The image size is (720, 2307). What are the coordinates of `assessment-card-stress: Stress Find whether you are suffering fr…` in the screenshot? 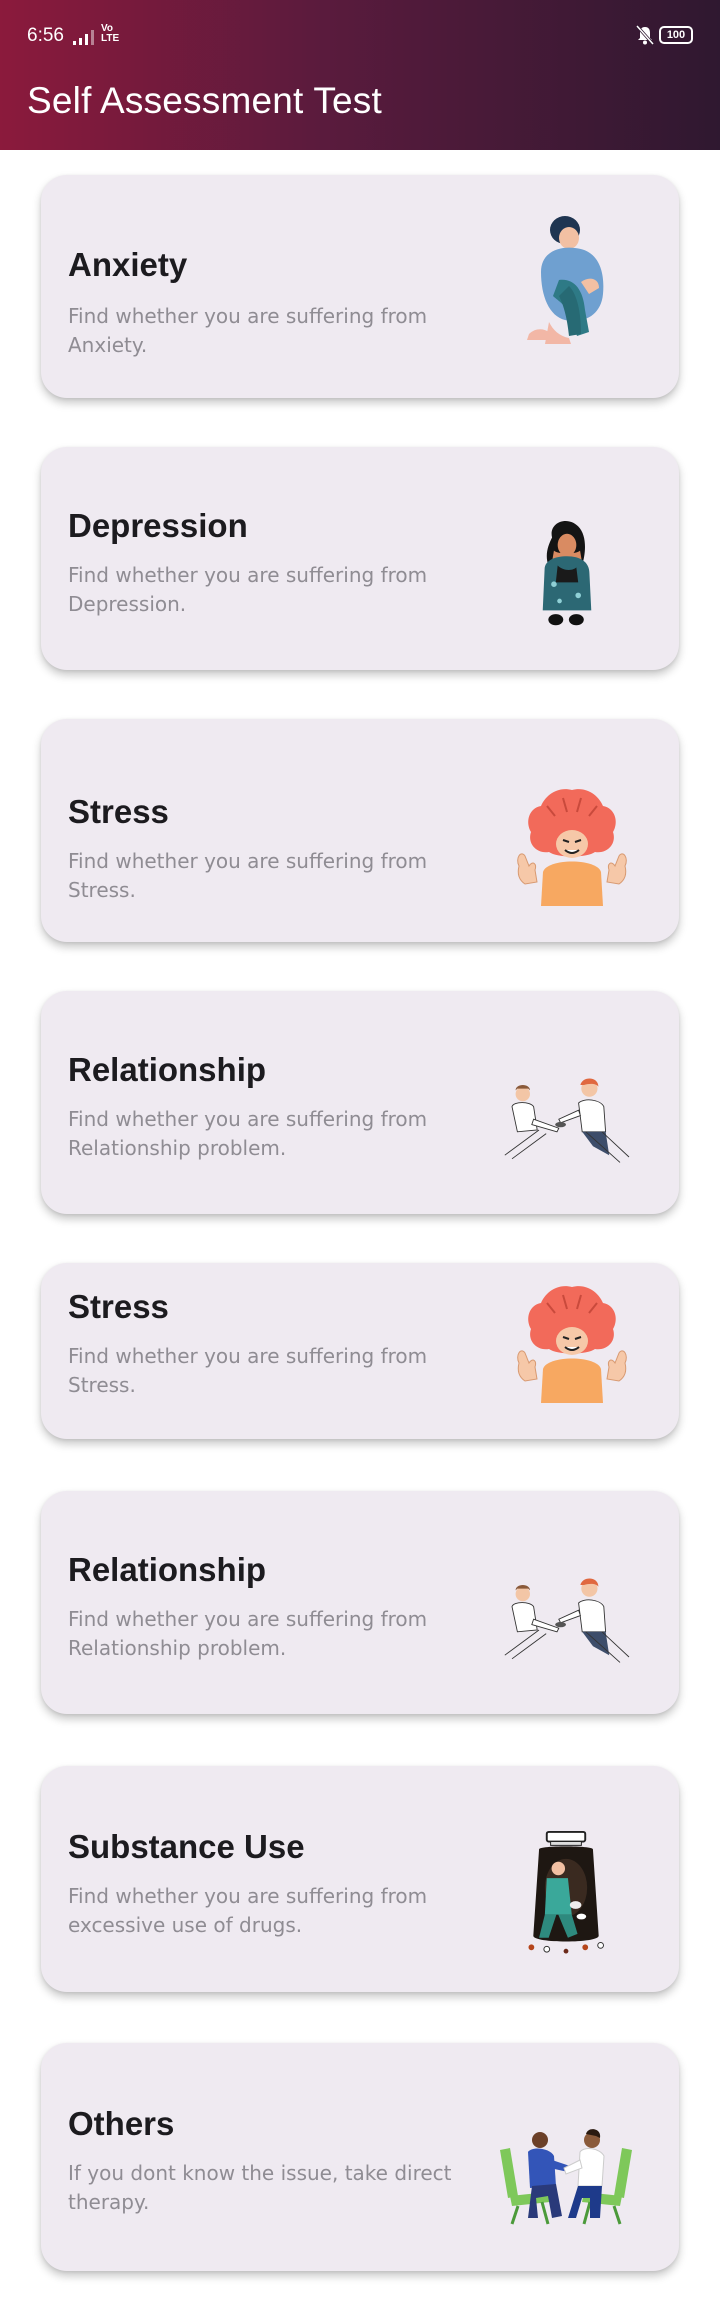 It's located at (360, 830).